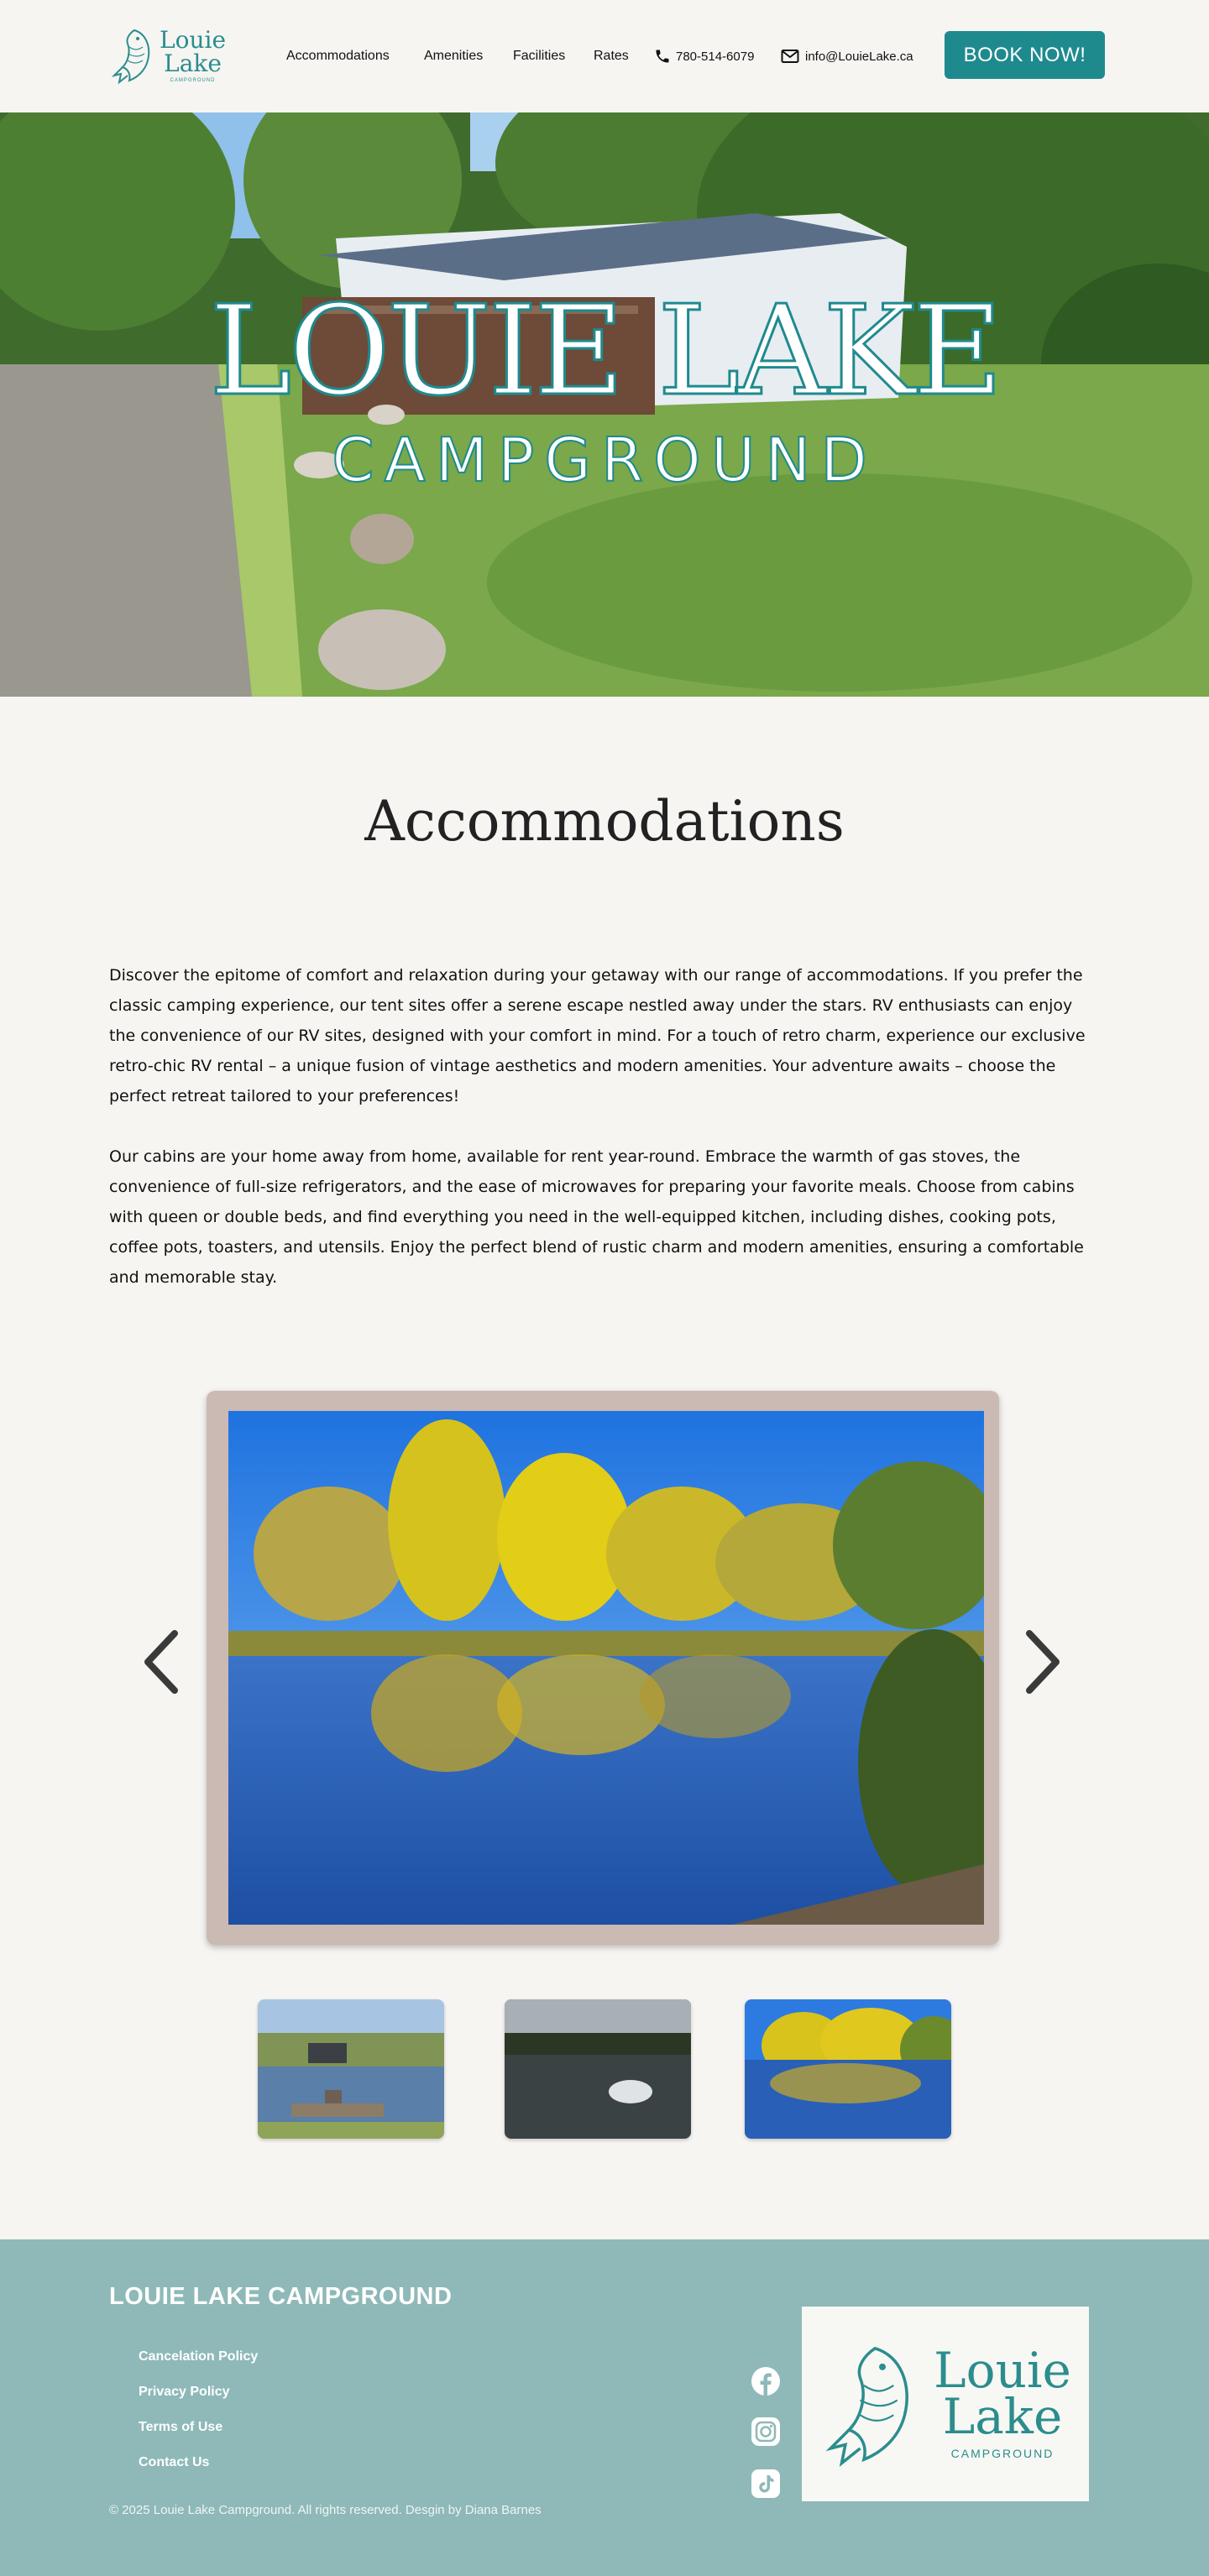 Image resolution: width=1209 pixels, height=2576 pixels. Describe the element at coordinates (715, 56) in the screenshot. I see `phone-number: 780-514-6079` at that location.